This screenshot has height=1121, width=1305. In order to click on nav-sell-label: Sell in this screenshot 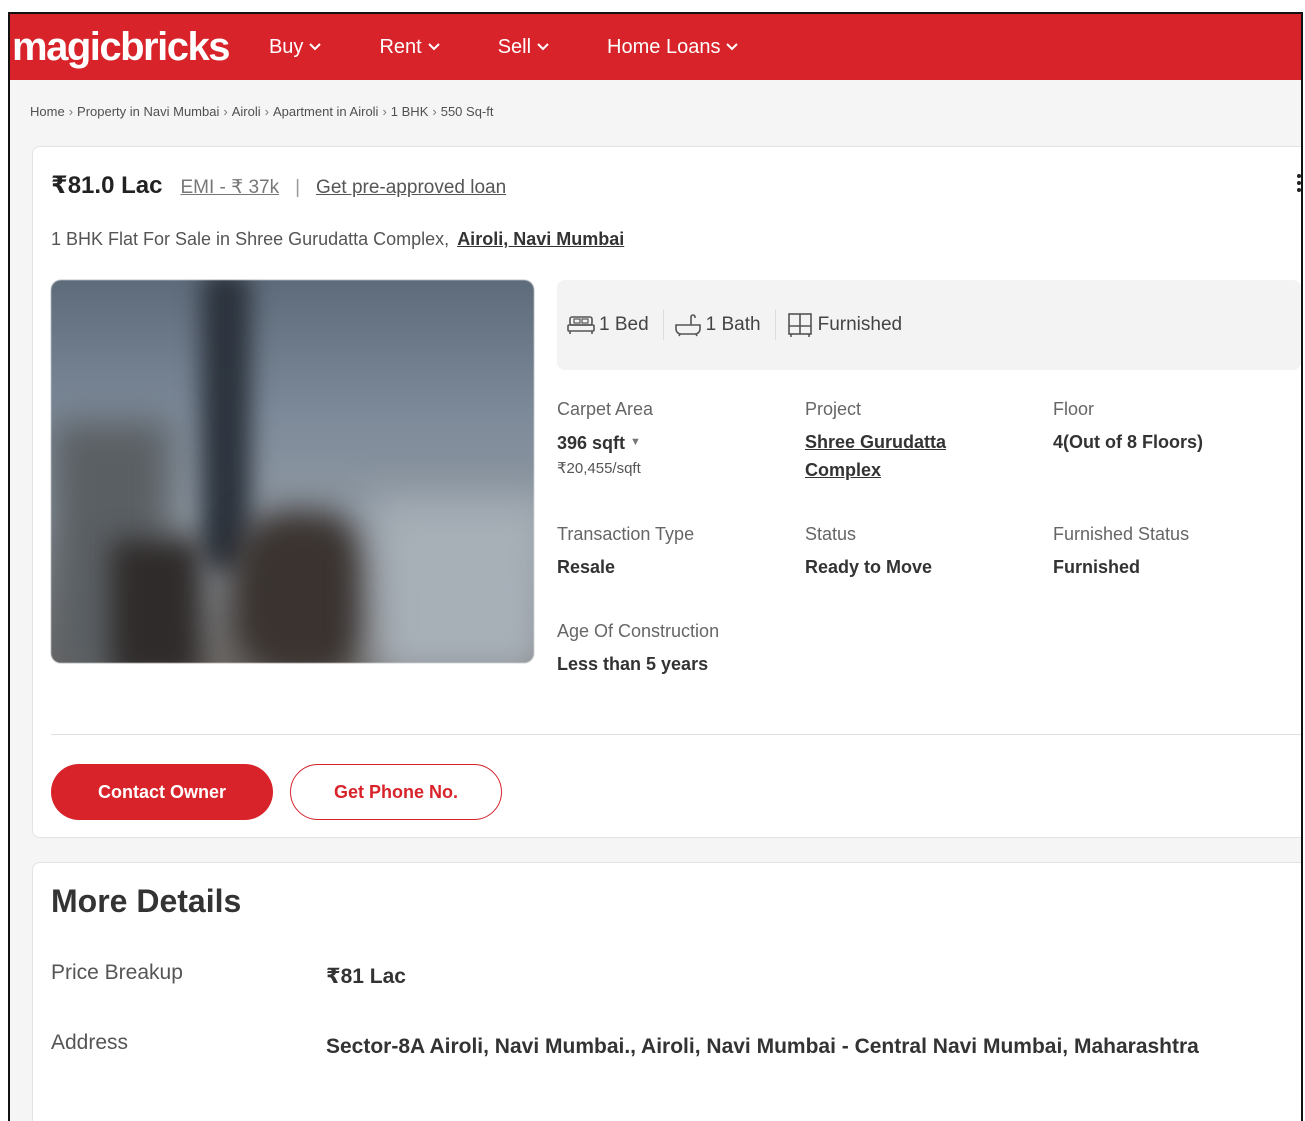, I will do `click(514, 46)`.